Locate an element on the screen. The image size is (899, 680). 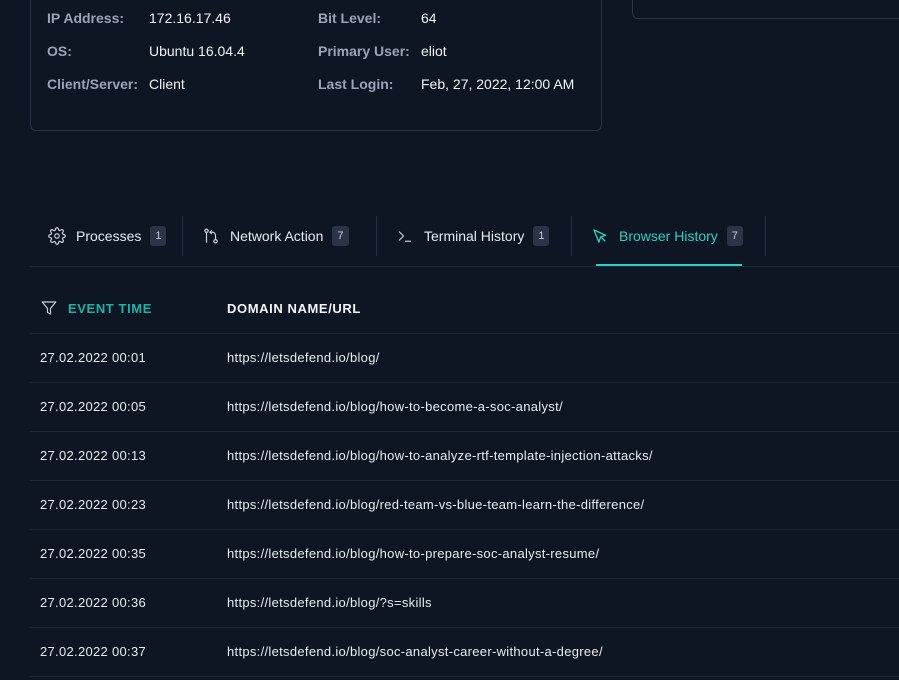
tab-network-action-count: 7 is located at coordinates (340, 236).